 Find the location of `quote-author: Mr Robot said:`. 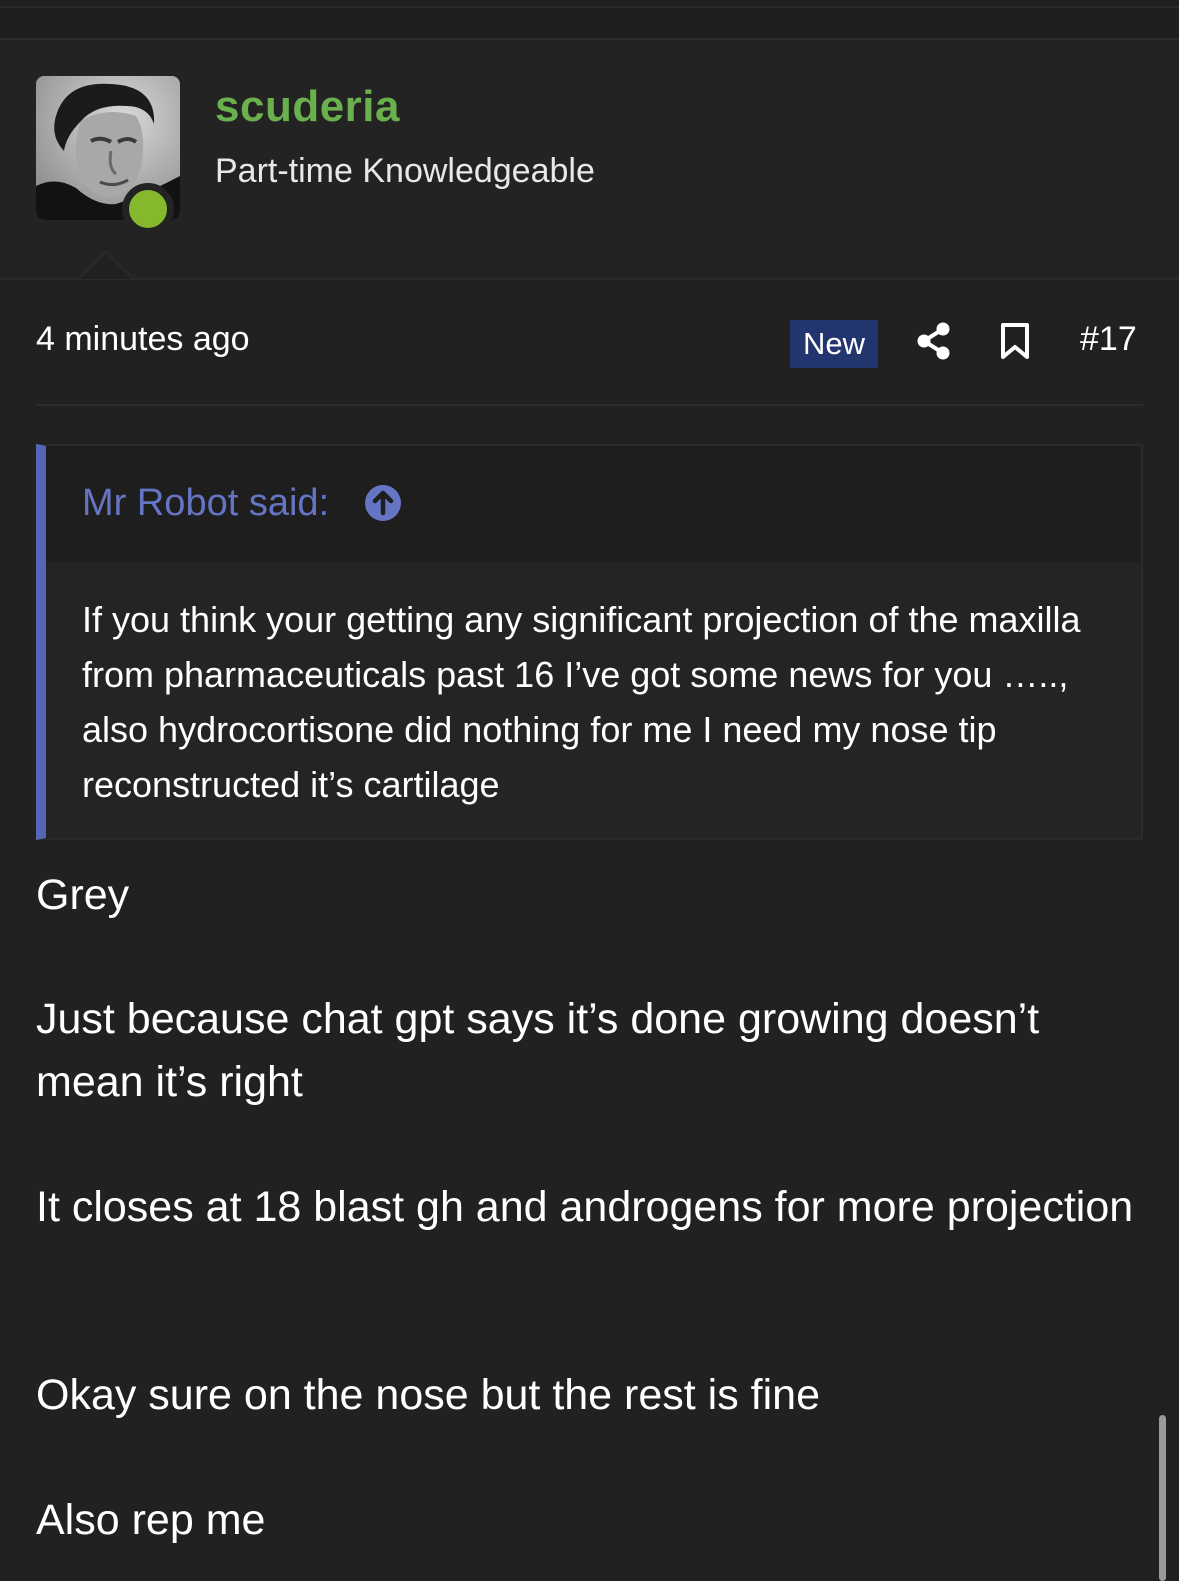

quote-author: Mr Robot said: is located at coordinates (205, 503).